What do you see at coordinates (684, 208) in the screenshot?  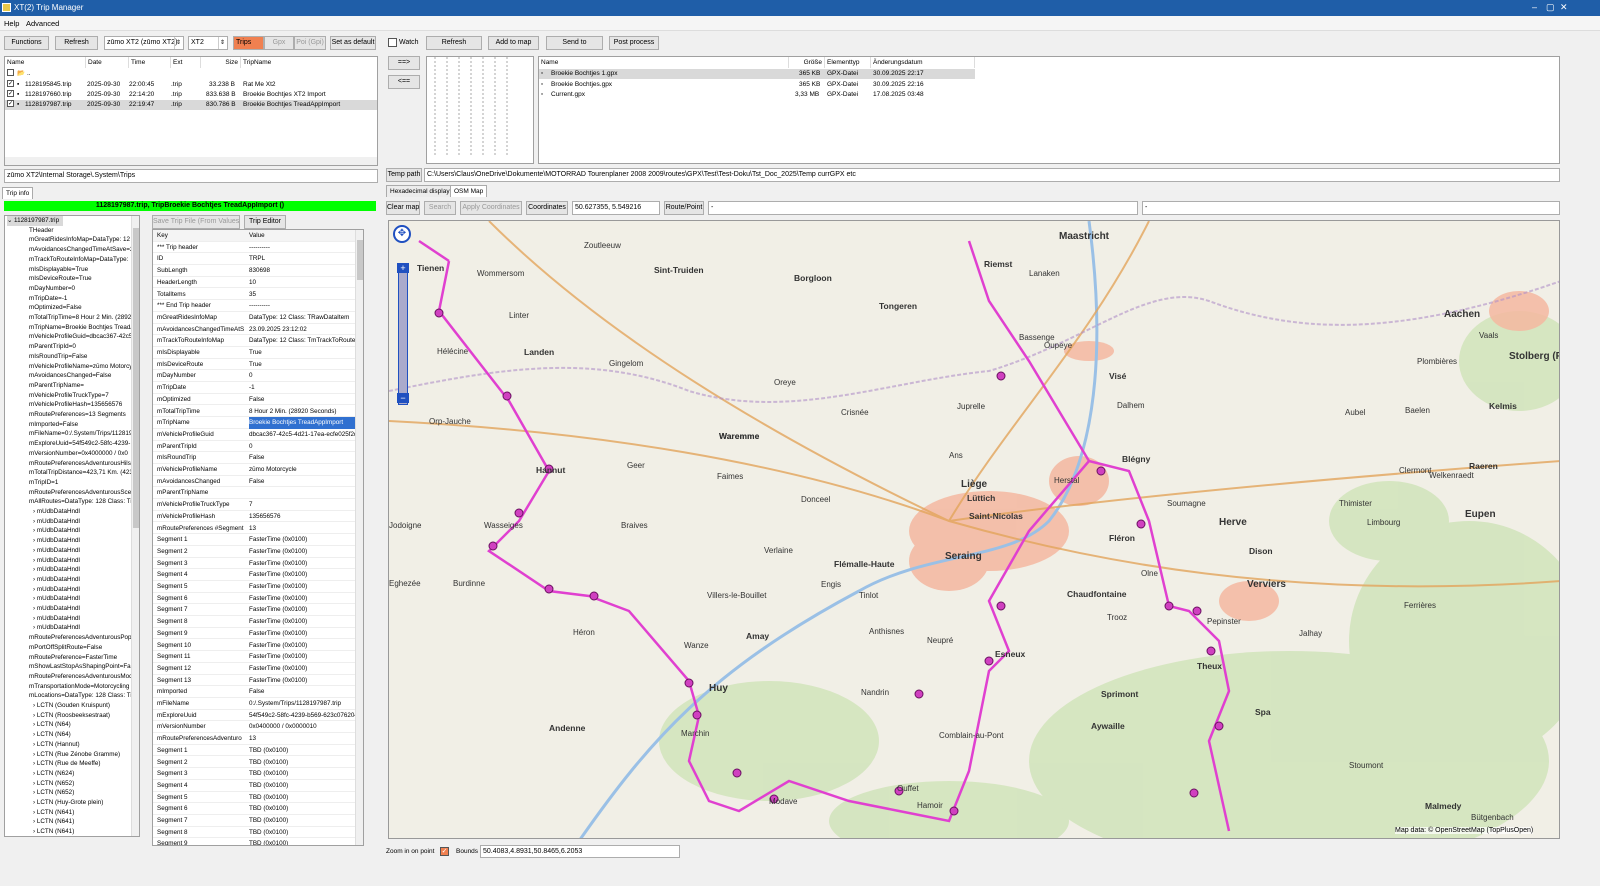 I see `route-point-button: Route/Point` at bounding box center [684, 208].